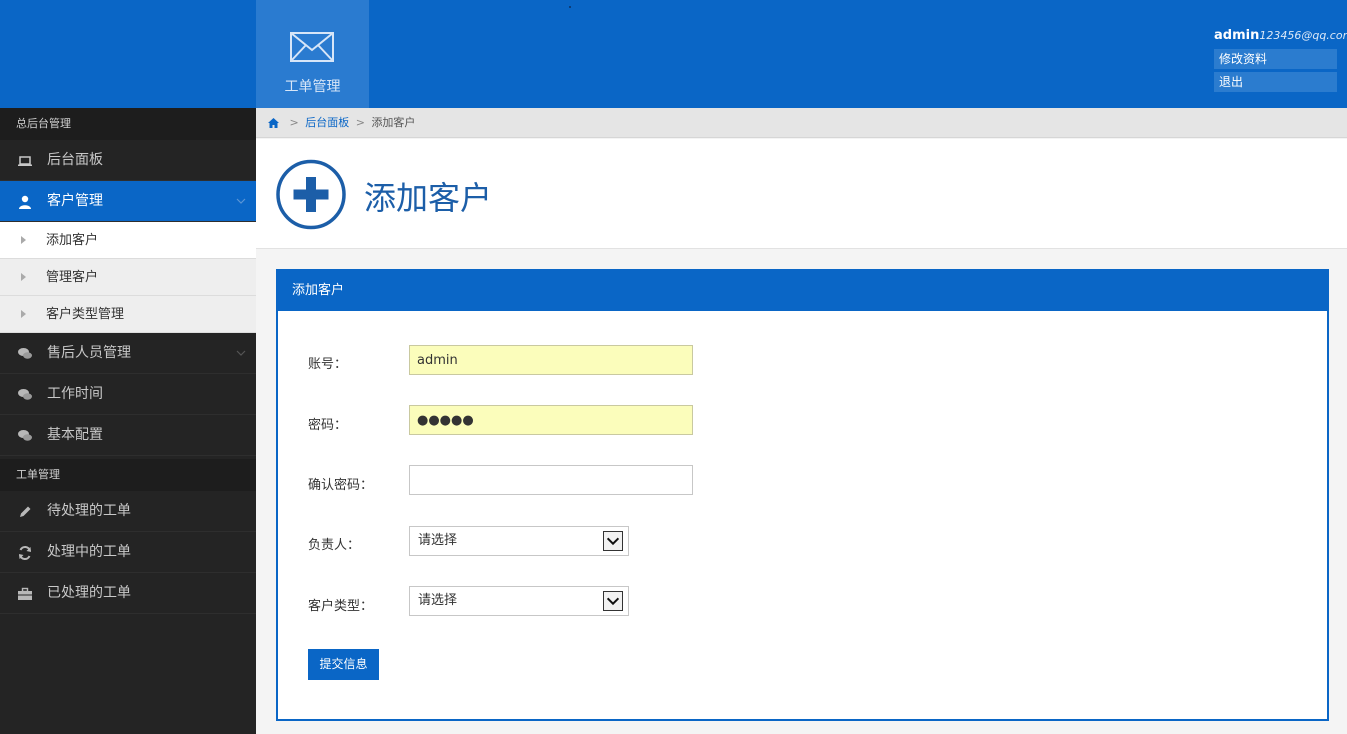  What do you see at coordinates (25, 553) in the screenshot?
I see `refresh-icon` at bounding box center [25, 553].